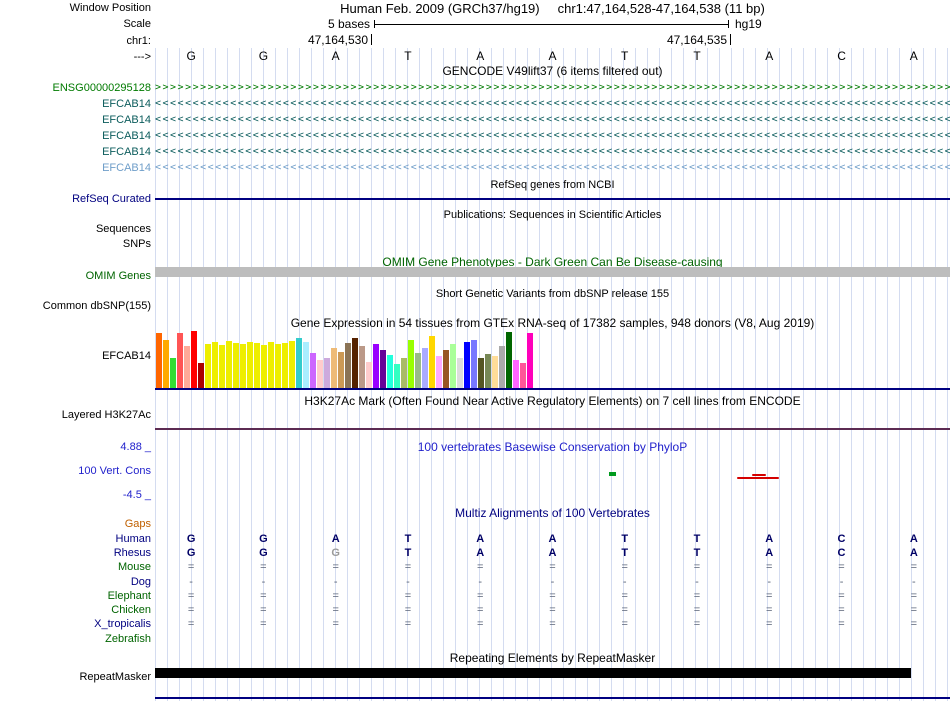 The image size is (950, 701). Describe the element at coordinates (75, 596) in the screenshot. I see `multiz-species-label: Elephant` at that location.